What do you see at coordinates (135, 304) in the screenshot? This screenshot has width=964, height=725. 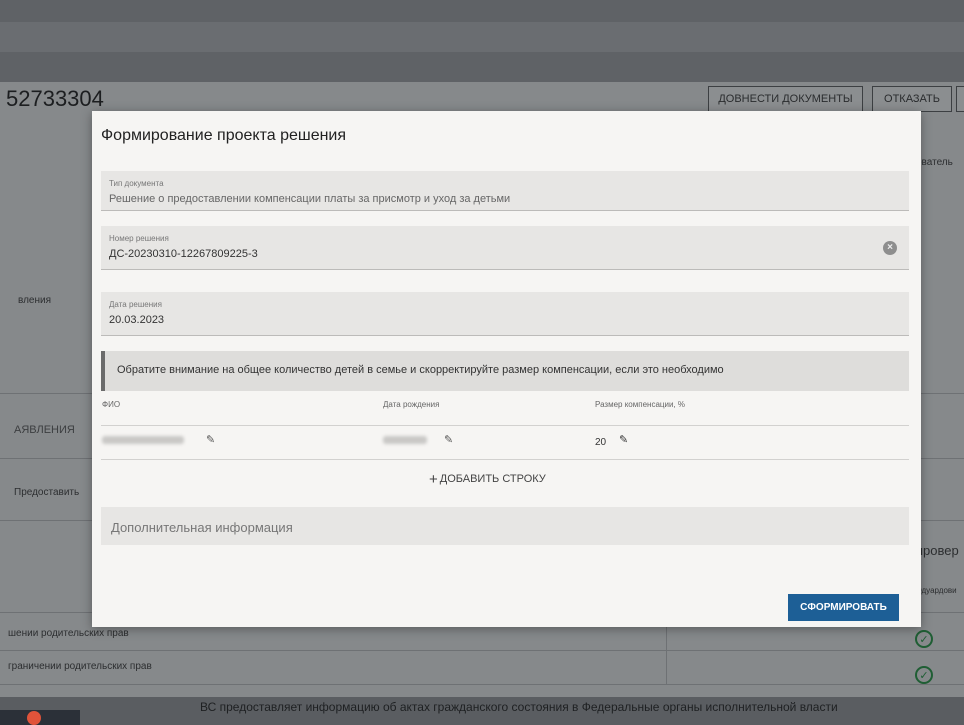 I see `decision-date-label: Дата решения` at bounding box center [135, 304].